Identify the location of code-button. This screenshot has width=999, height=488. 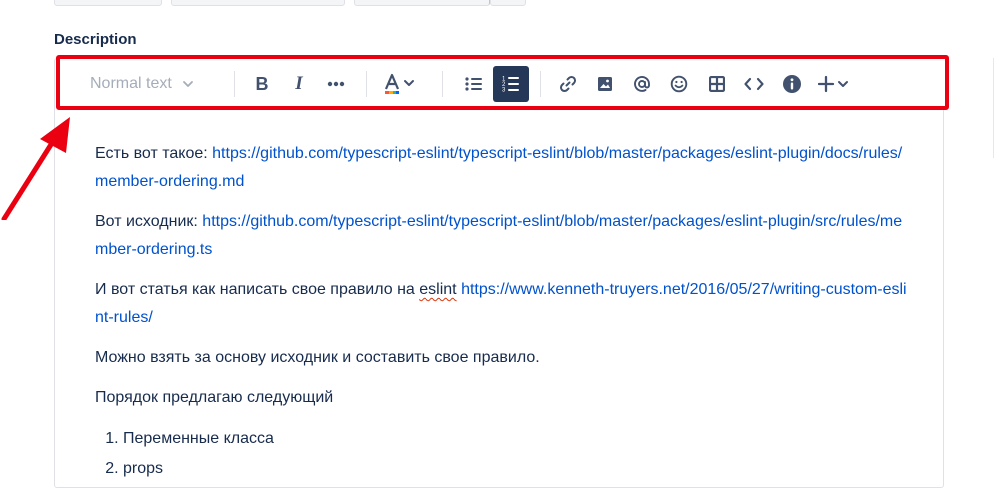
(754, 84).